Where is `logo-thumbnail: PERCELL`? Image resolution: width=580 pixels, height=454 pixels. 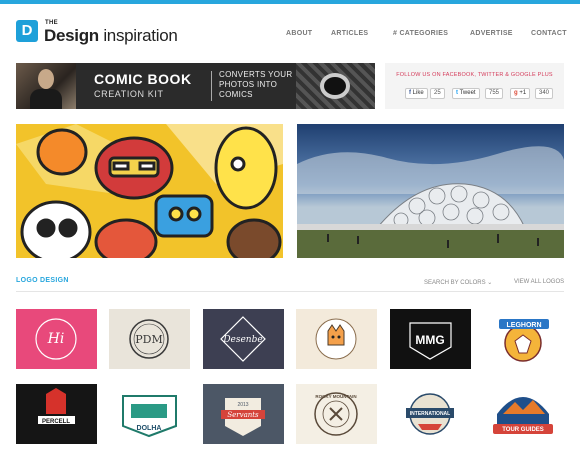 logo-thumbnail: PERCELL is located at coordinates (56, 414).